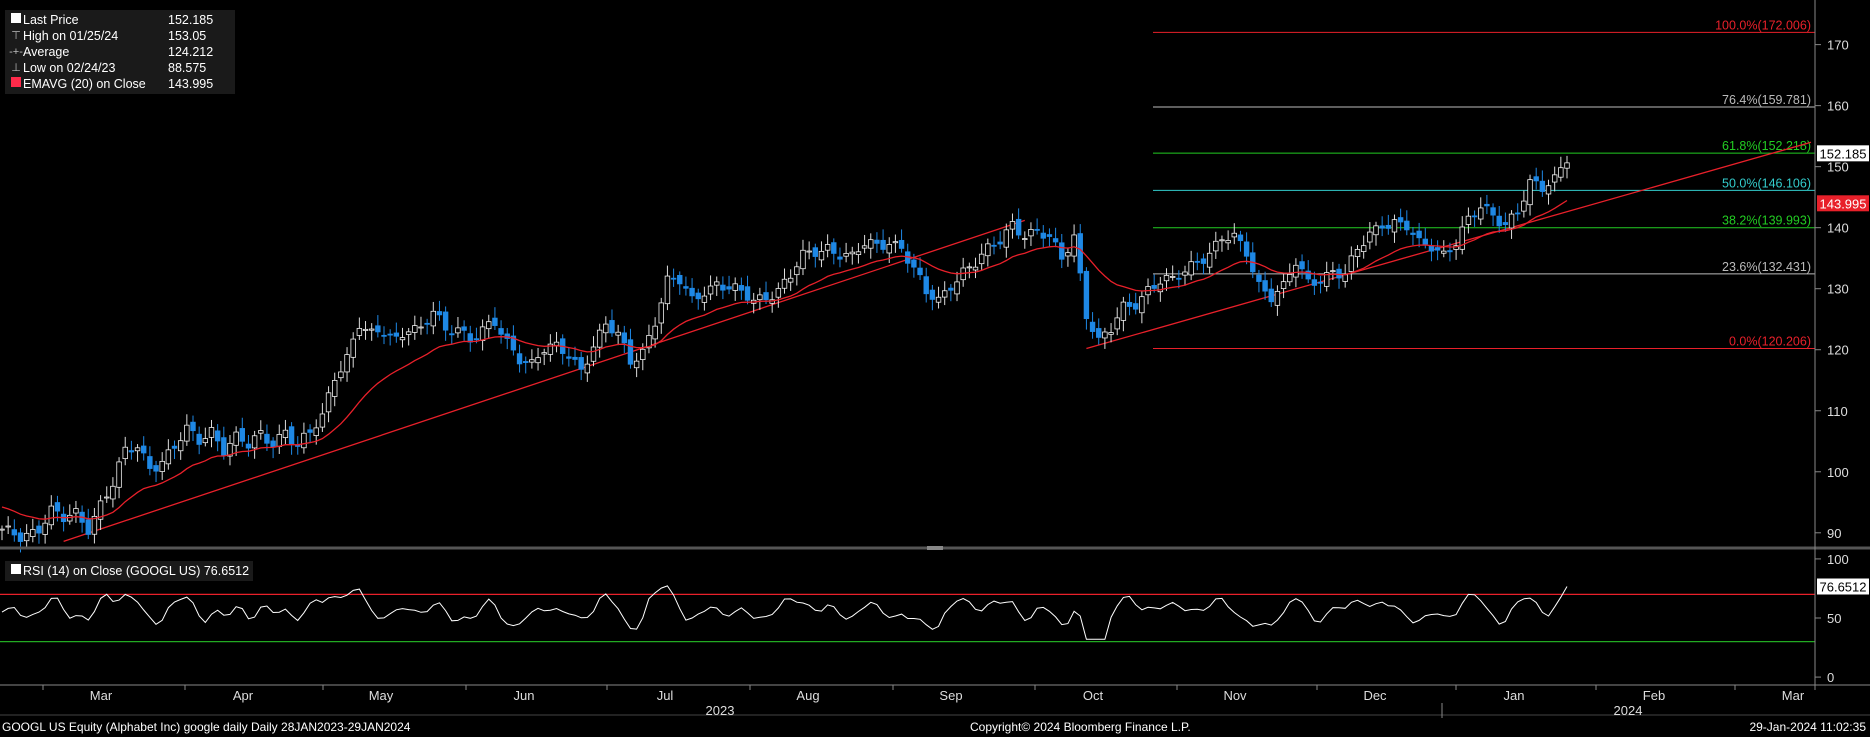  I want to click on price-badge: 143.995, so click(1843, 203).